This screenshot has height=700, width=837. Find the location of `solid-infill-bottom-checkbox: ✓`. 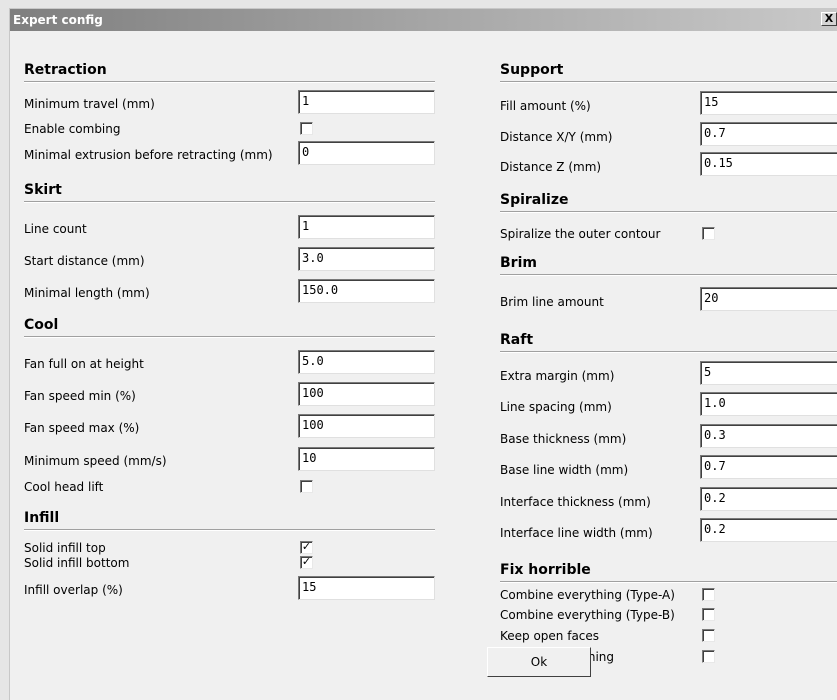

solid-infill-bottom-checkbox: ✓ is located at coordinates (306, 562).